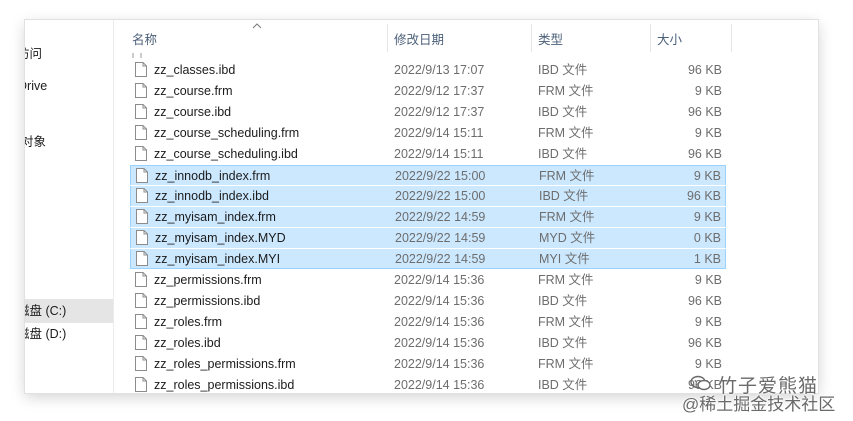 The image size is (853, 421). Describe the element at coordinates (195, 70) in the screenshot. I see `file-name: zz_classes.ibd` at that location.